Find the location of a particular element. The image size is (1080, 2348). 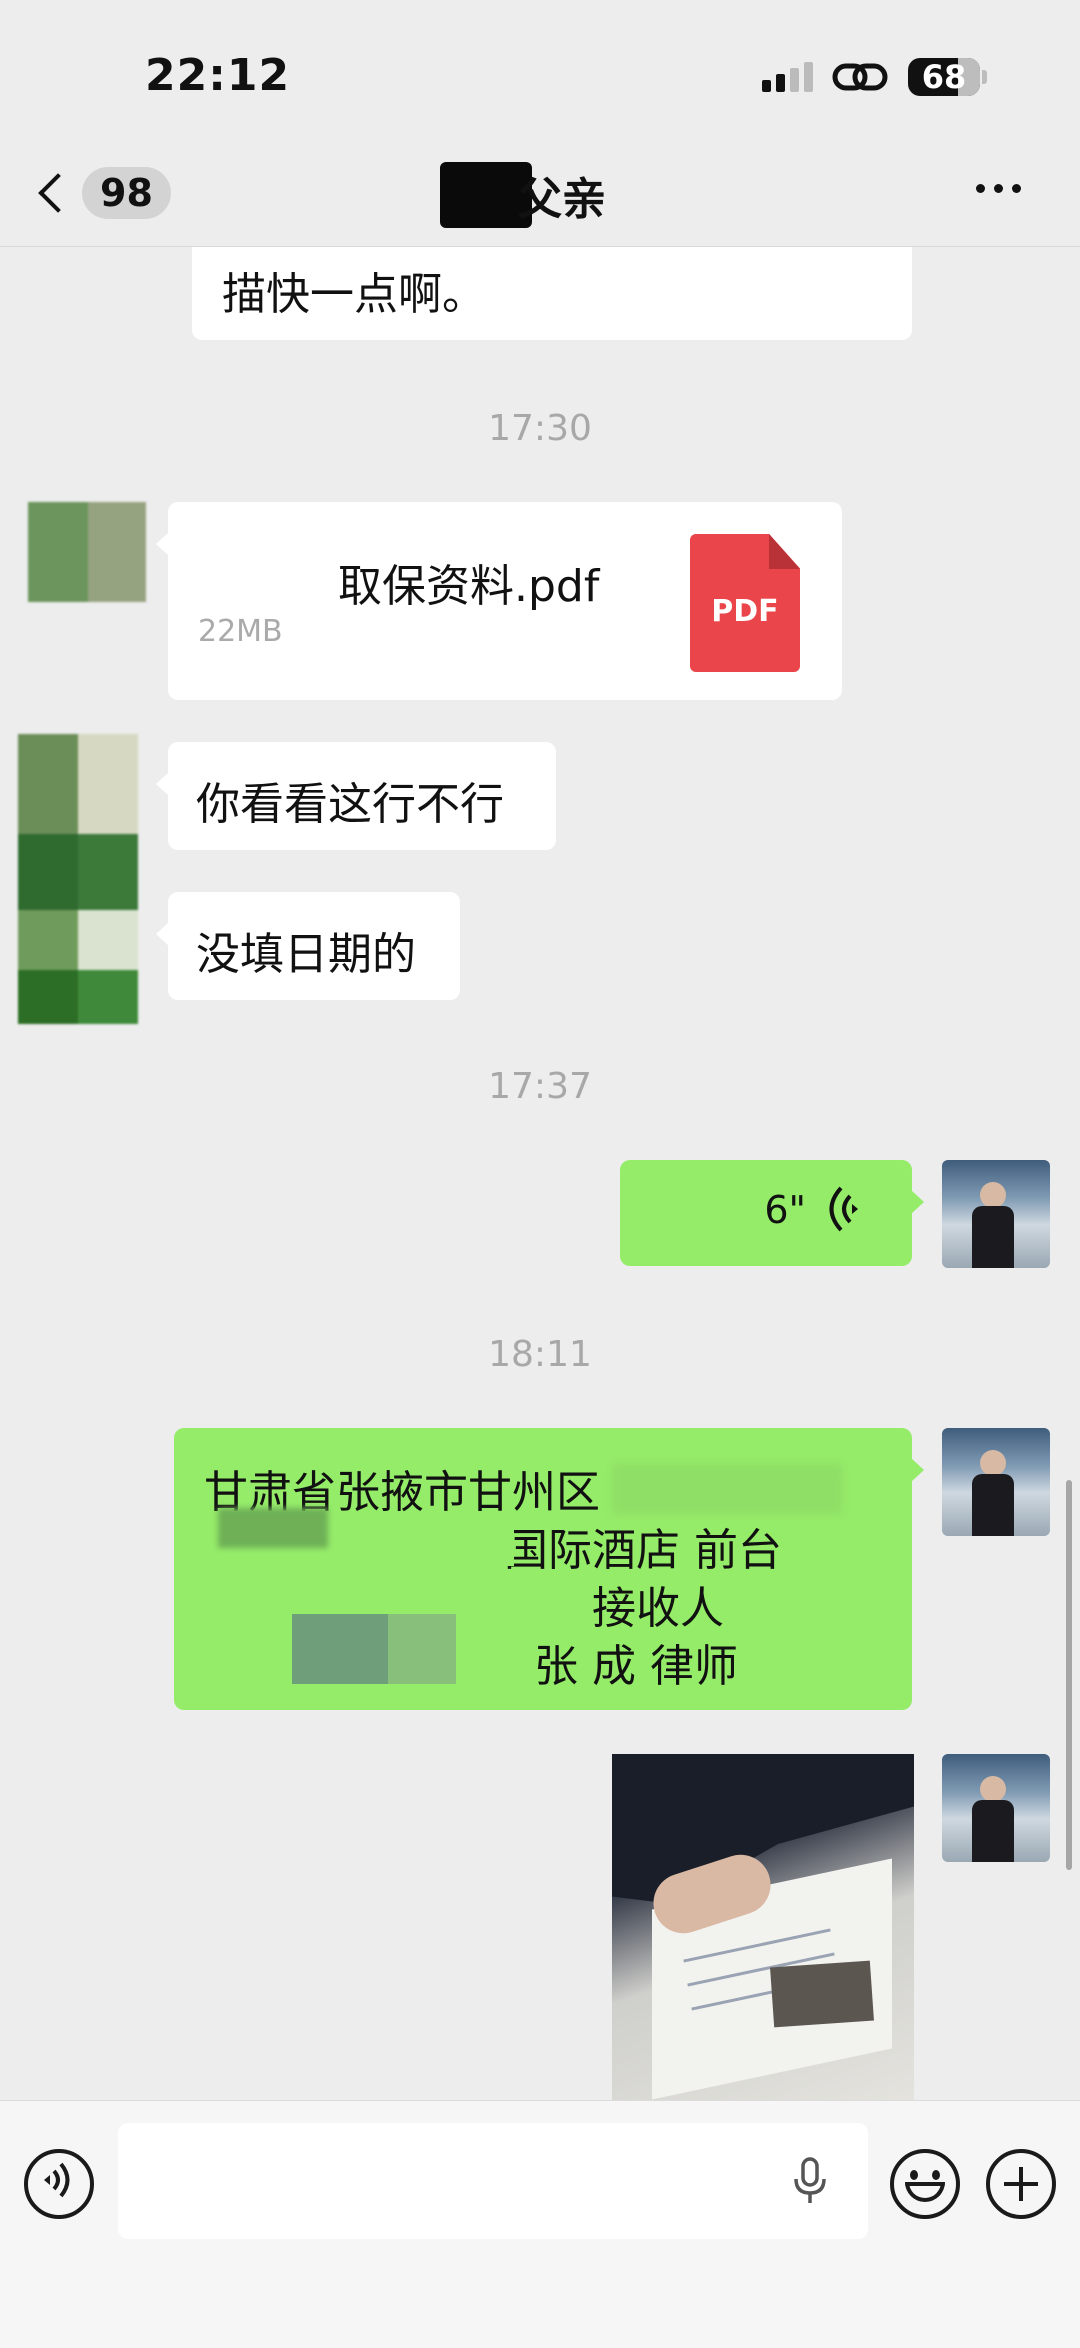

status-bar: 22:12 68 is located at coordinates (540, 70).